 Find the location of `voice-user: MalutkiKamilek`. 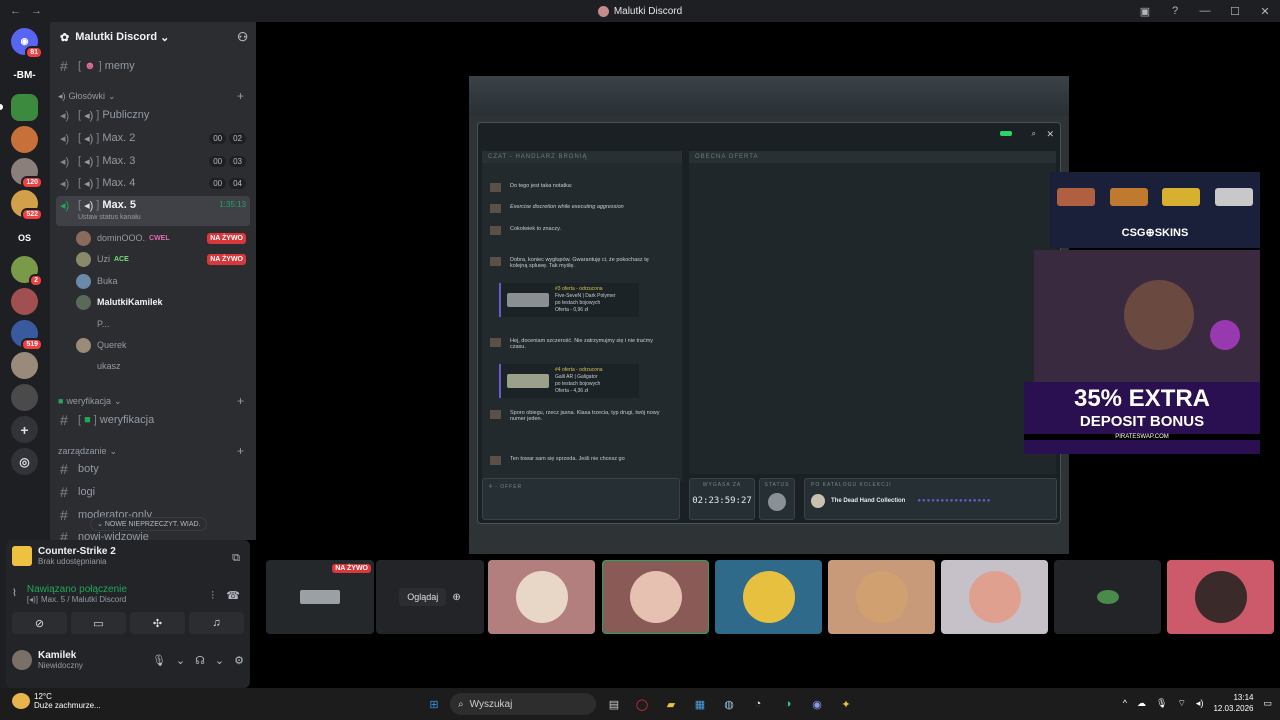

voice-user: MalutkiKamilek is located at coordinates (162, 302).